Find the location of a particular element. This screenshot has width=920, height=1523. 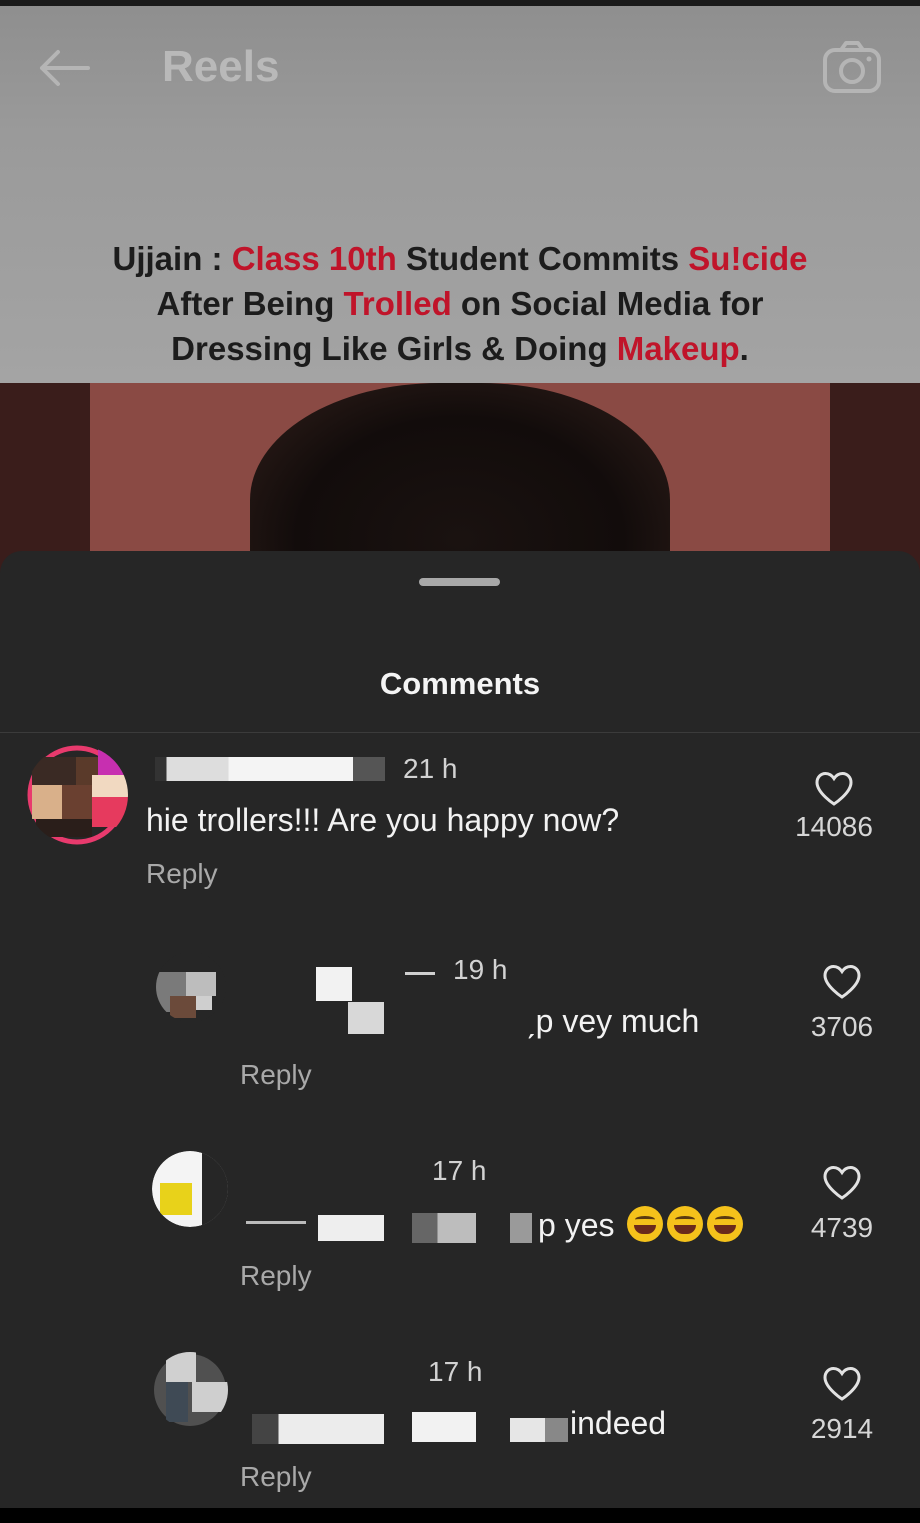

comment-text: indeed is located at coordinates (618, 1423).